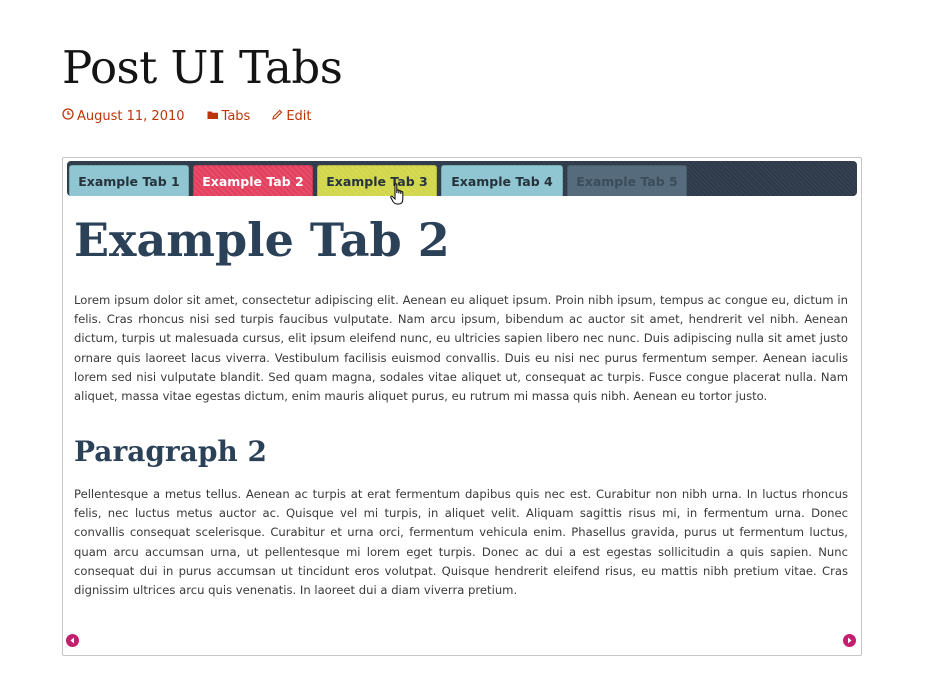 The width and height of the screenshot is (930, 695). I want to click on tab-example-1: Example Tab 1, so click(129, 180).